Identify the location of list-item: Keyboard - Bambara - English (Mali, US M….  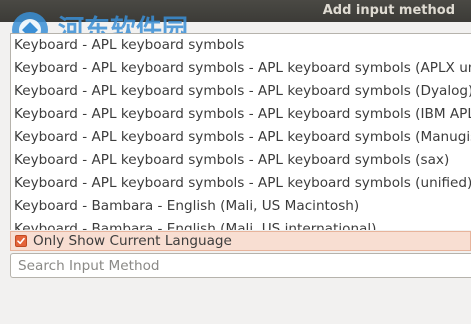
(186, 206).